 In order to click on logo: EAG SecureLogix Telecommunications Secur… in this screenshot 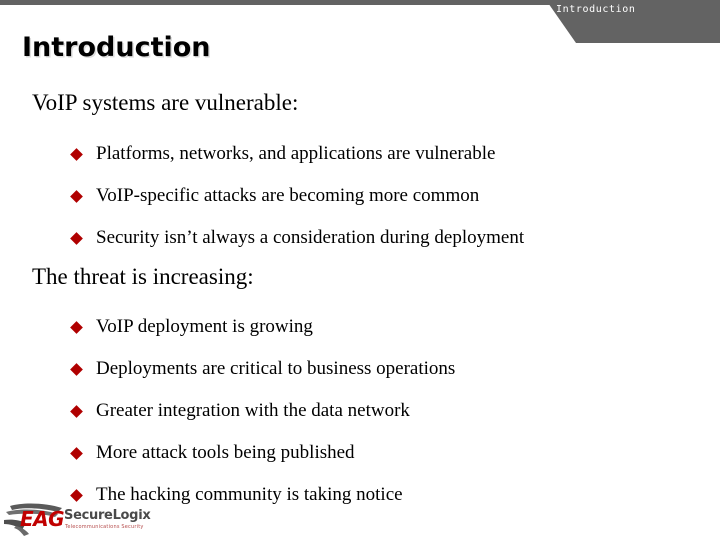, I will do `click(76, 519)`.